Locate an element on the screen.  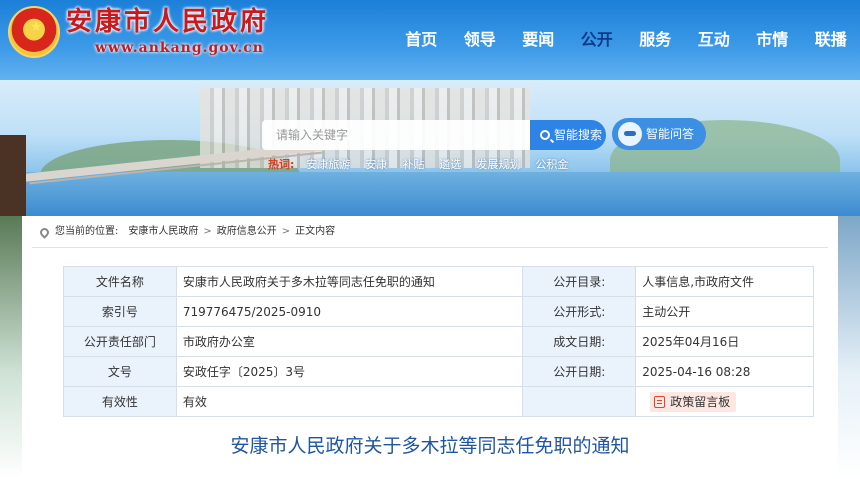
hot-word: 安康旅游 is located at coordinates (328, 165).